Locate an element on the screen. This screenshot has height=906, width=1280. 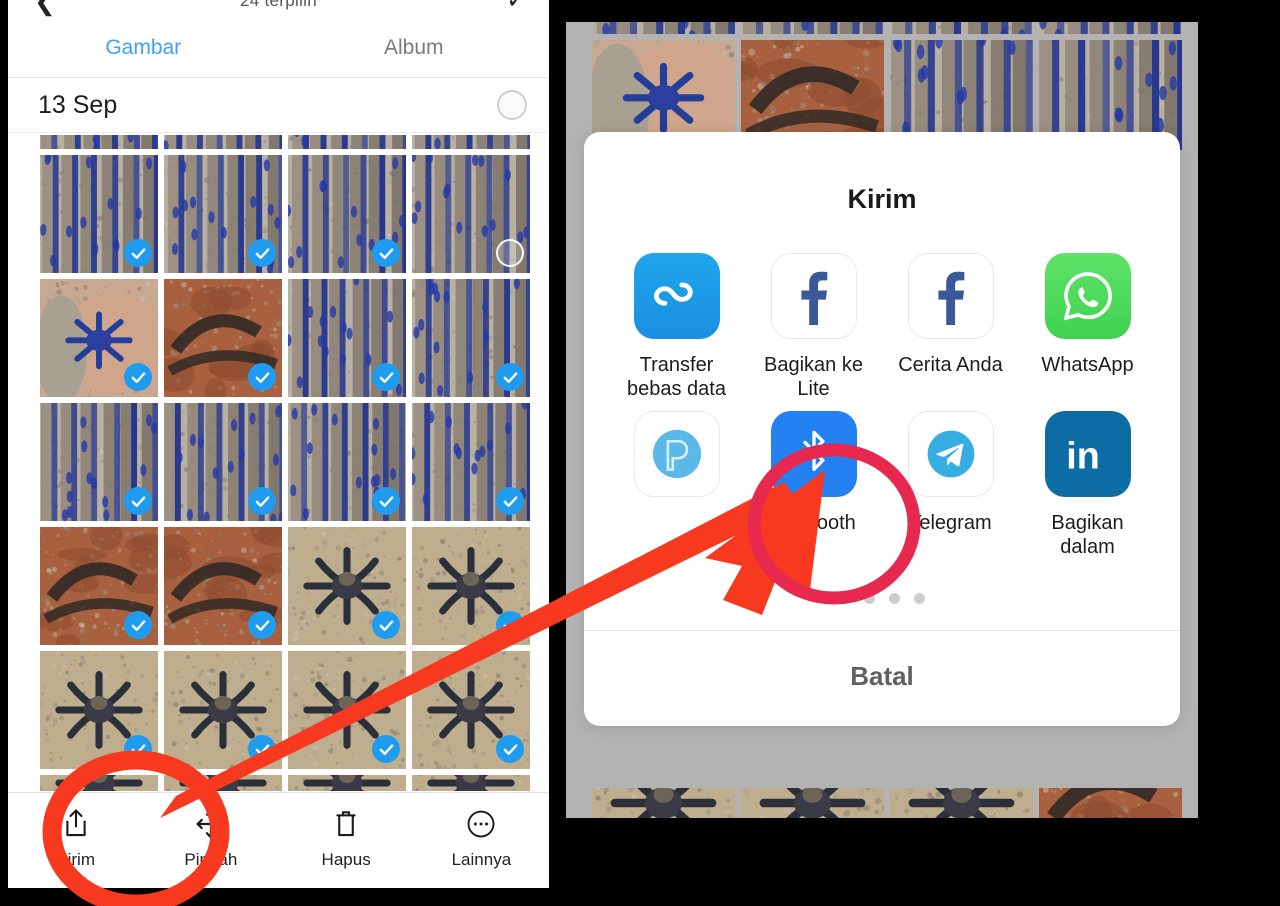
share-app-label: Bagikan dalam is located at coordinates (1087, 535).